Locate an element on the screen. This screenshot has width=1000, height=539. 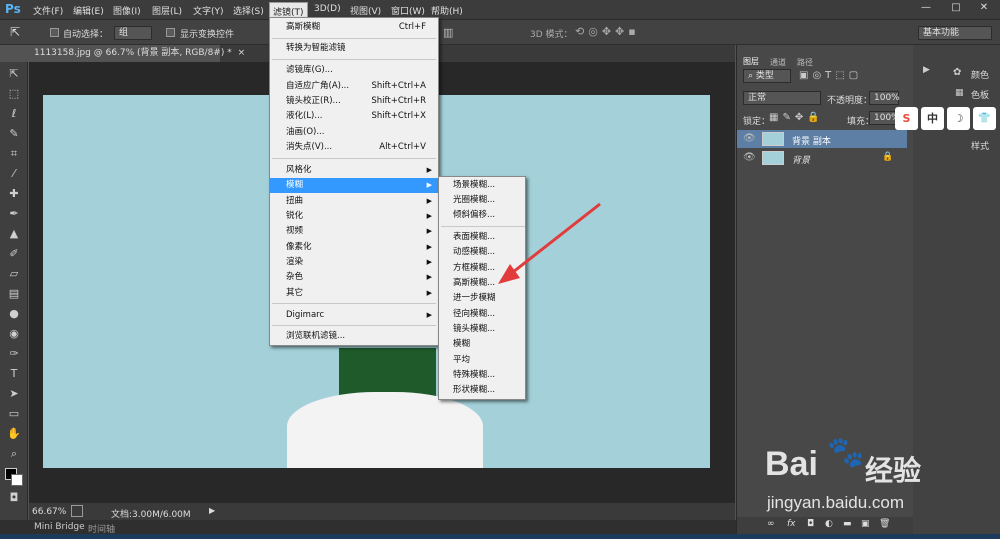
swatches-panel-label: 色板 is located at coordinates (980, 94).